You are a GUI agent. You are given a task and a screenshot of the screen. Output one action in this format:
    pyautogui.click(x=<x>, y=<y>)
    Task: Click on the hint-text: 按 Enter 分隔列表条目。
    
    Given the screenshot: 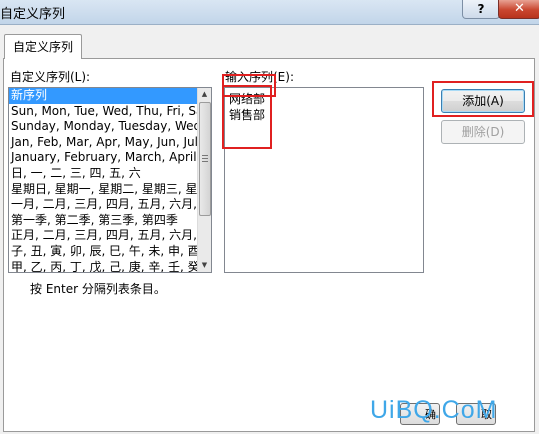 What is the action you would take?
    pyautogui.click(x=98, y=289)
    